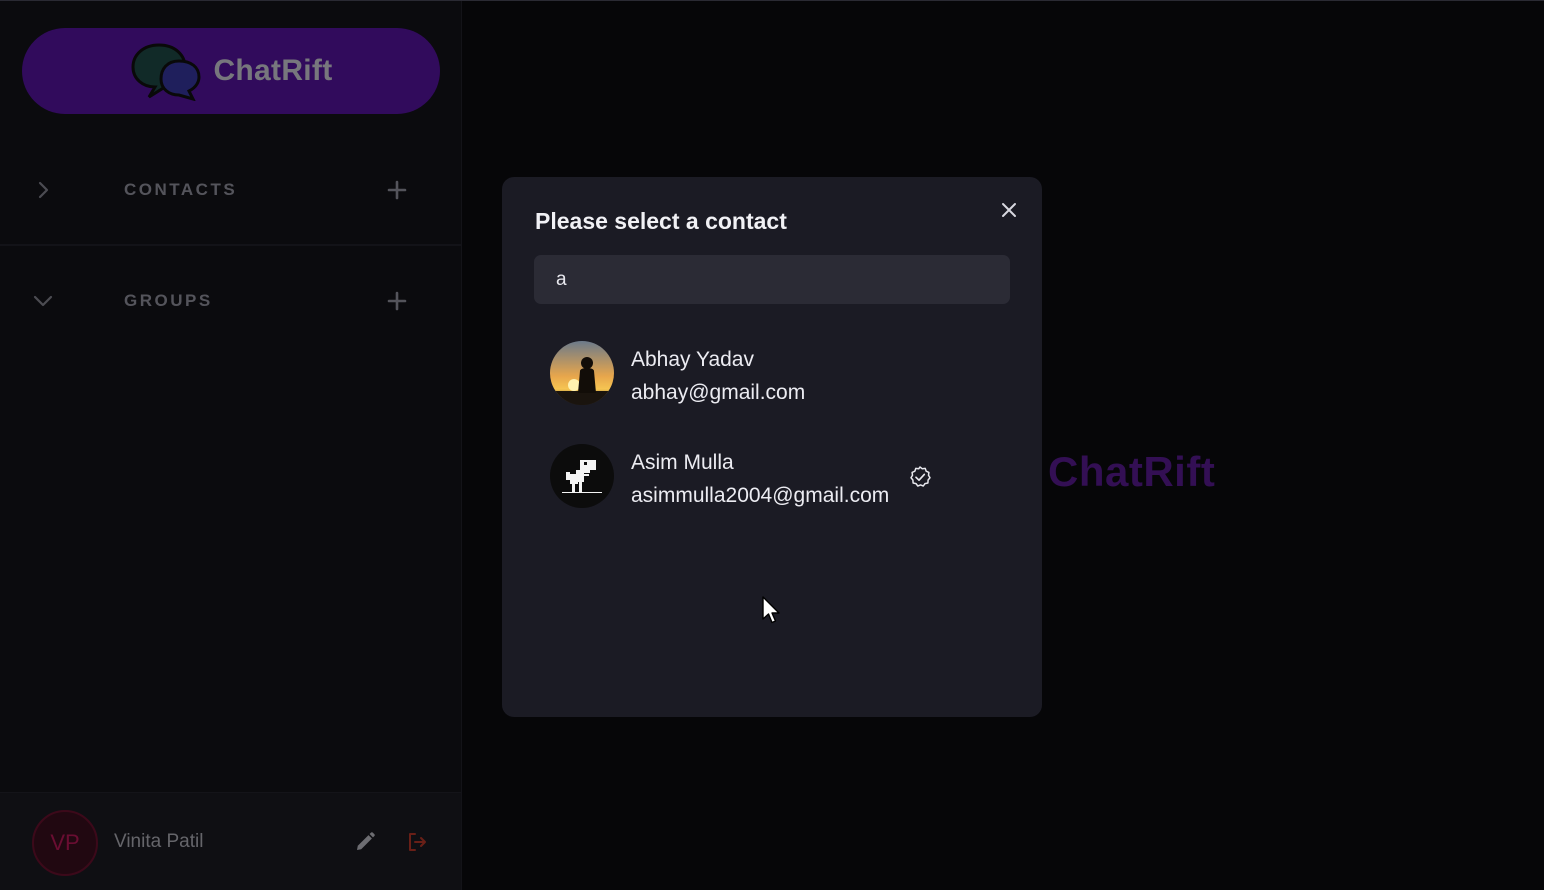  I want to click on modal-title: Please select a contact, so click(661, 221).